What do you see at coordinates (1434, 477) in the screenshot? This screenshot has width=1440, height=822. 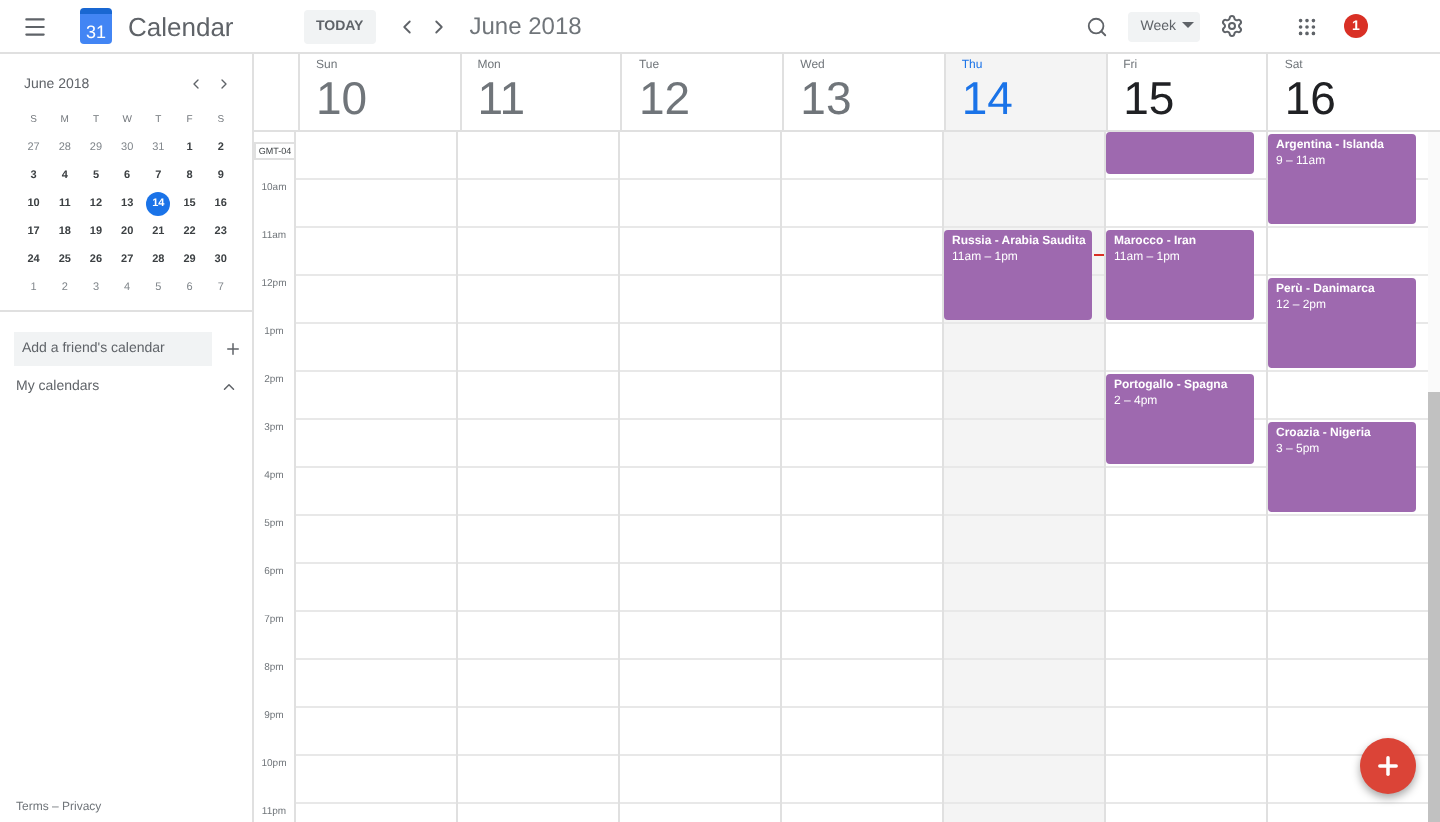 I see `scrollbar` at bounding box center [1434, 477].